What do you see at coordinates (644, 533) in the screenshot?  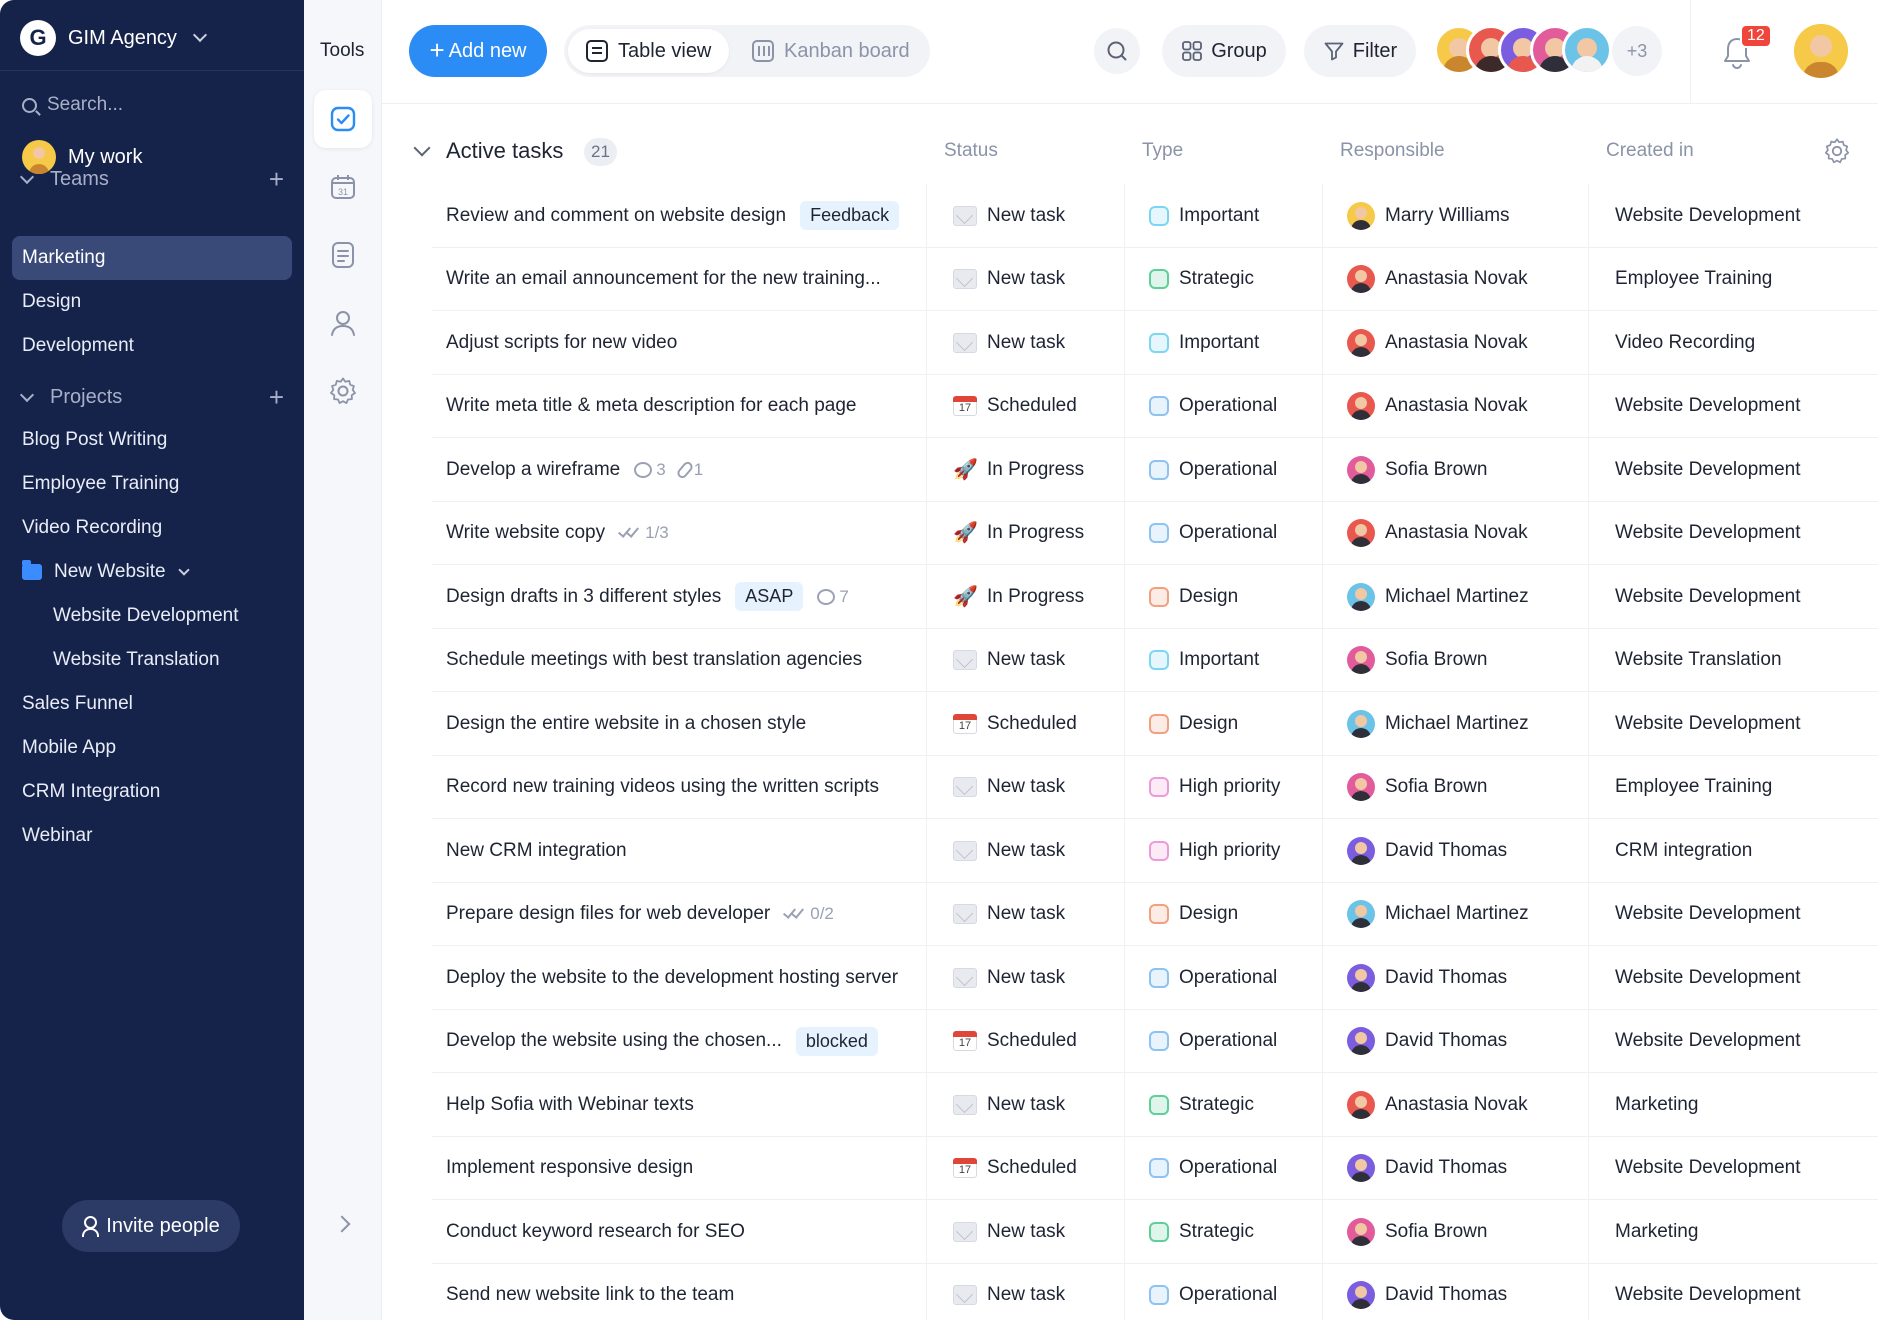 I see `task-meta: 1/3` at bounding box center [644, 533].